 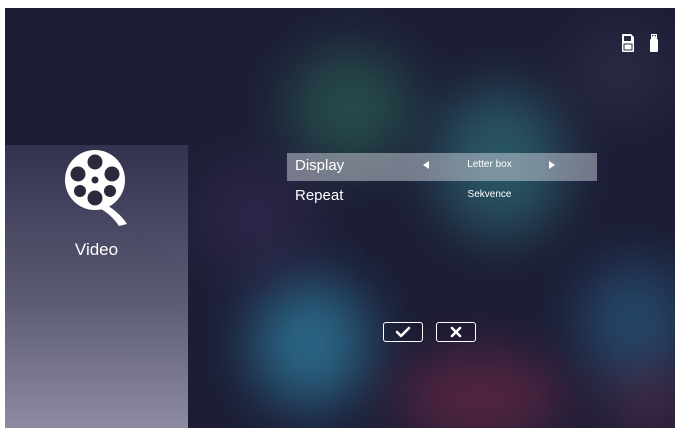 I want to click on usb-drive-icon, so click(x=654, y=43).